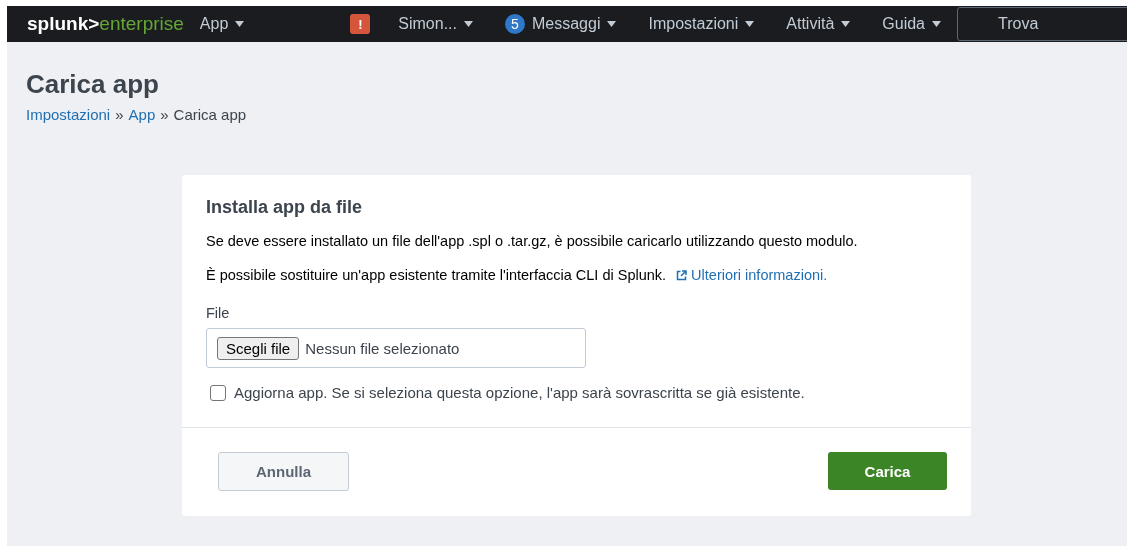 This screenshot has width=1127, height=552. Describe the element at coordinates (1042, 24) in the screenshot. I see `search-field: Trova` at that location.